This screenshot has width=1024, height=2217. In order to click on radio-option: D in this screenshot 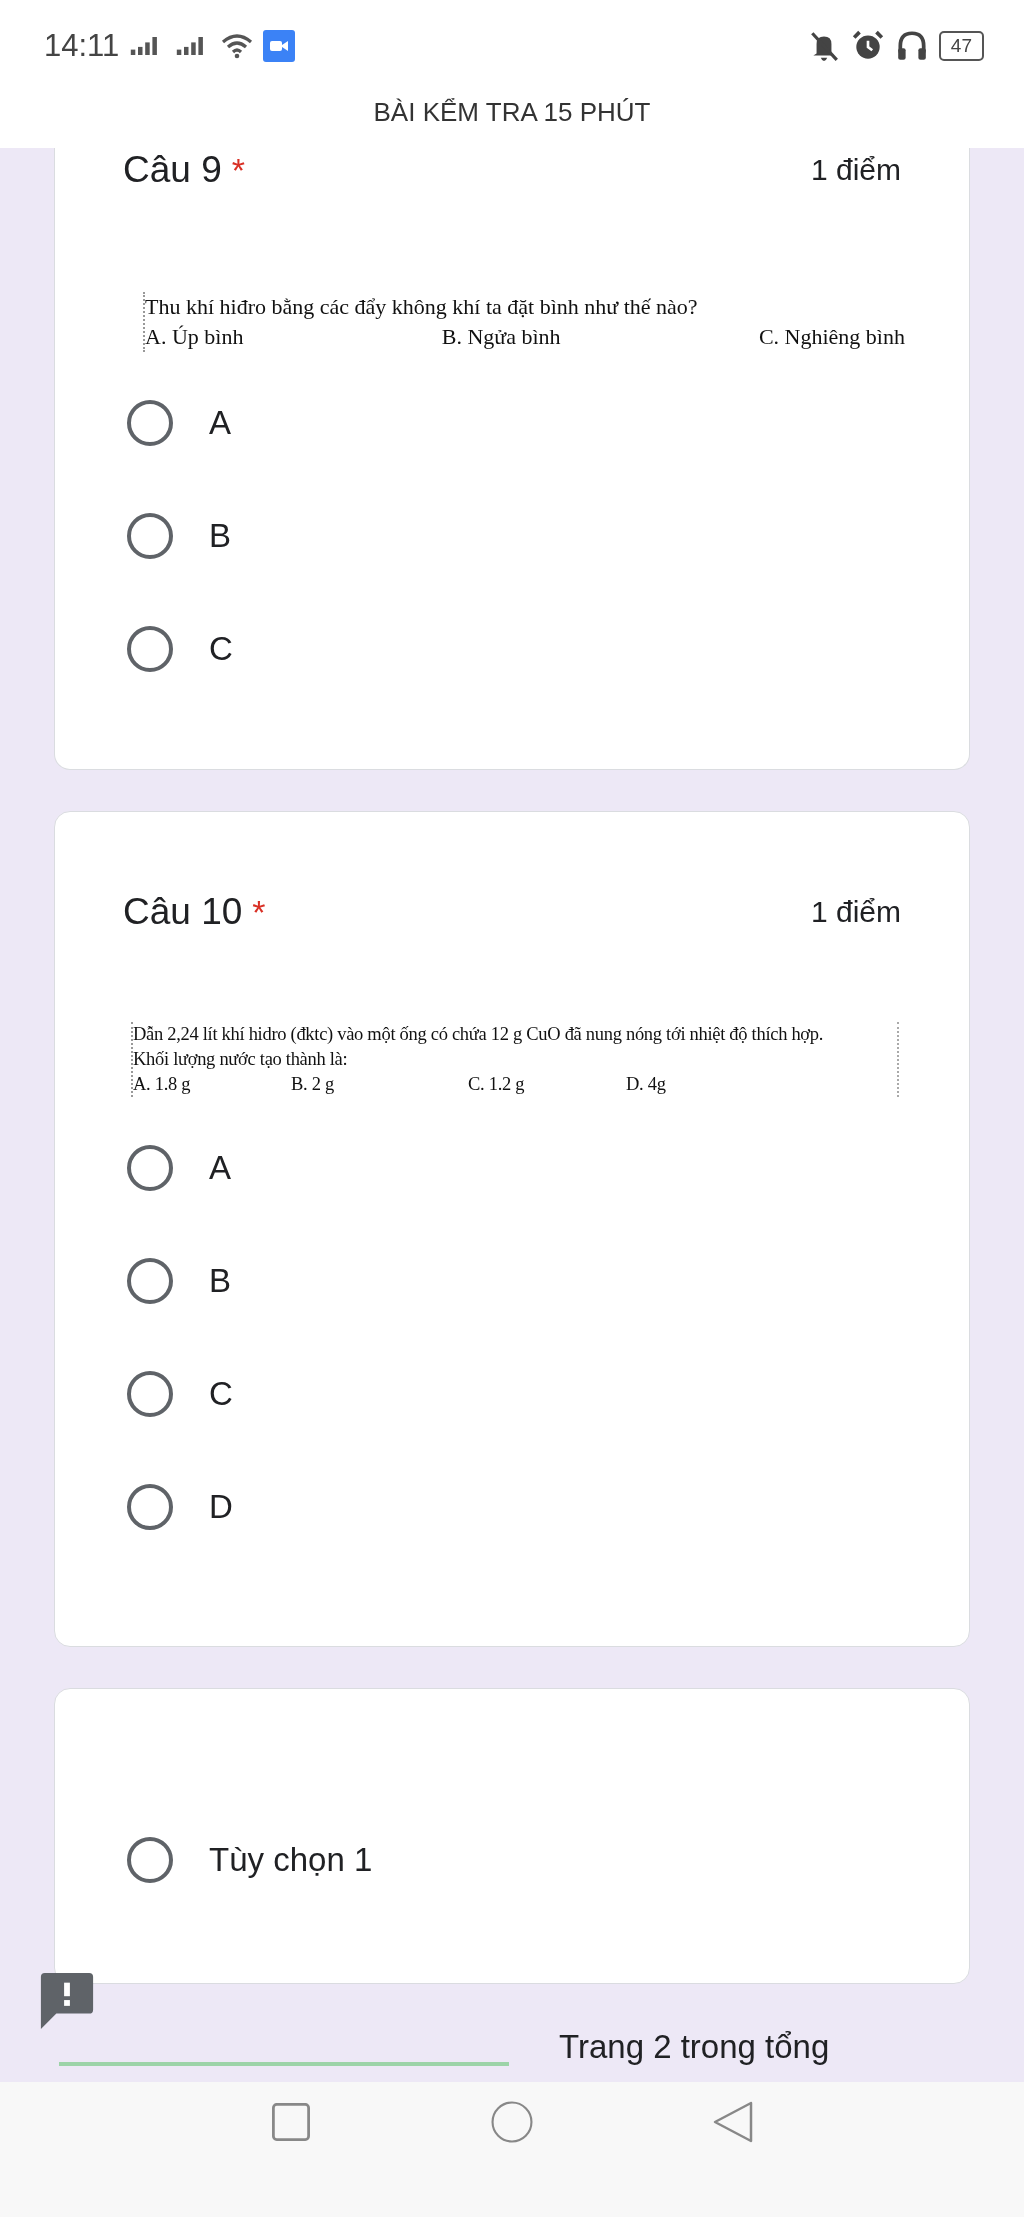, I will do `click(512, 1506)`.